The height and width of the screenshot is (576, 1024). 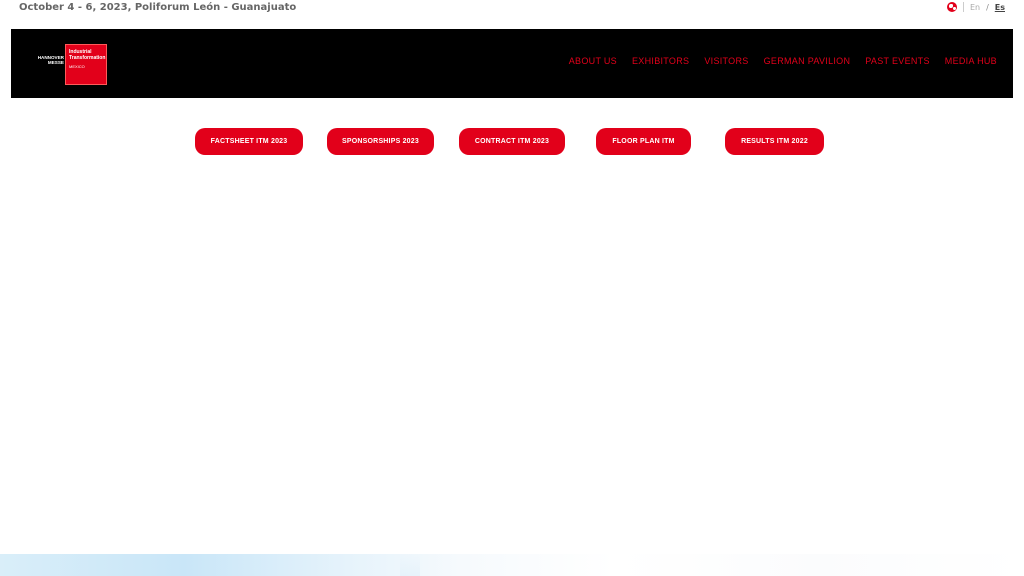 I want to click on language-divider, so click(x=963, y=7).